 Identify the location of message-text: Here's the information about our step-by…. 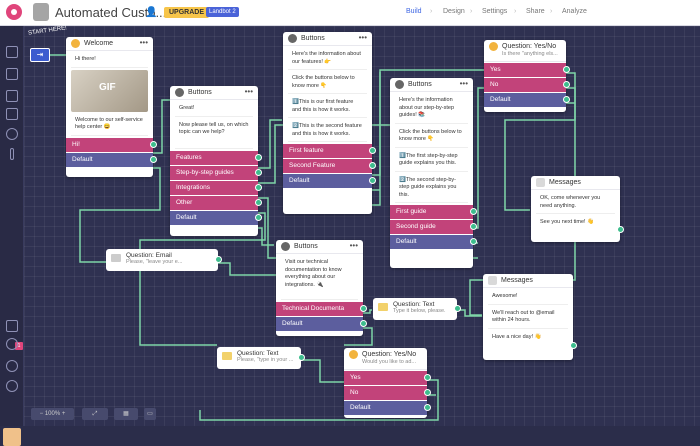
(431, 109).